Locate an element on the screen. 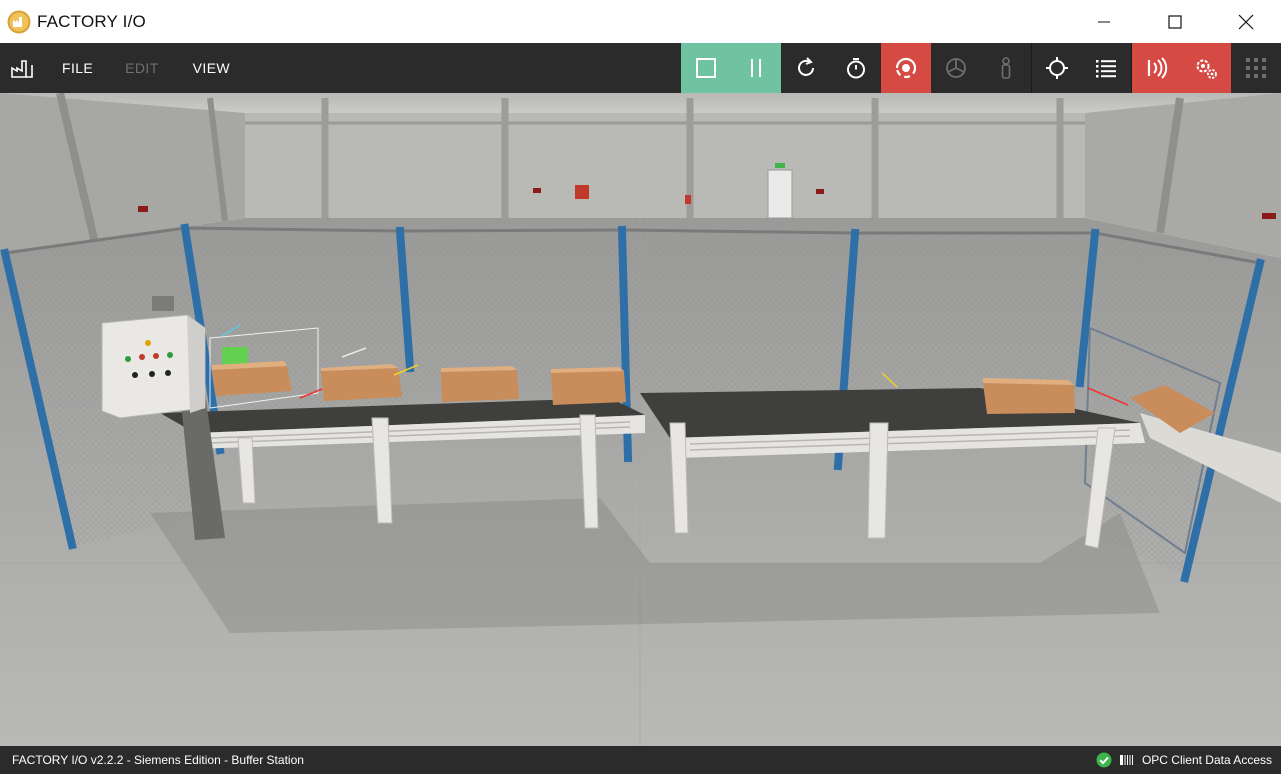  factory-icon is located at coordinates (22, 69).